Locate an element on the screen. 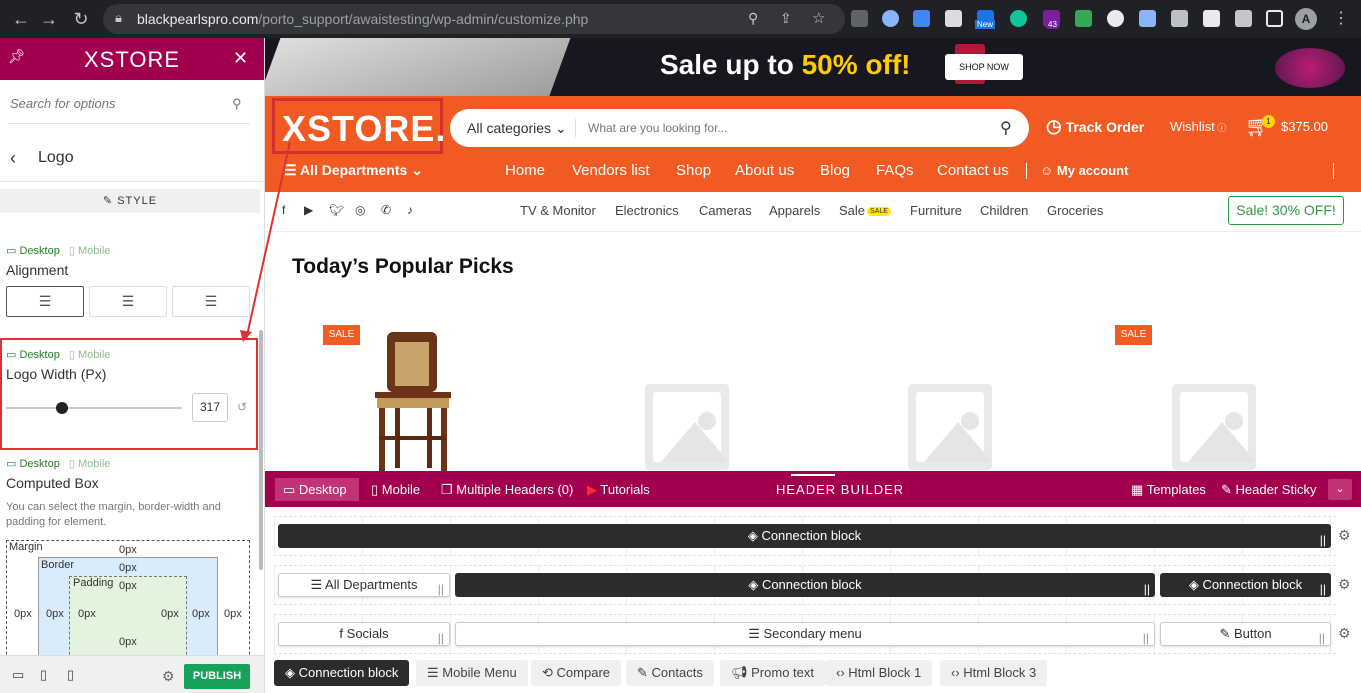 The width and height of the screenshot is (1361, 693). extension-recycle-icon is located at coordinates (859, 18).